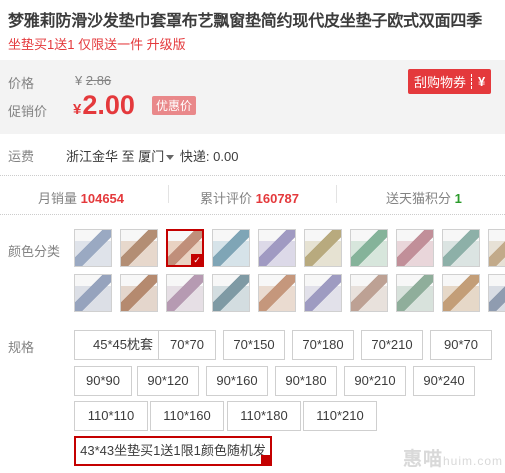 The width and height of the screenshot is (505, 473). I want to click on monthly-sales-label: 月销量, so click(58, 198).